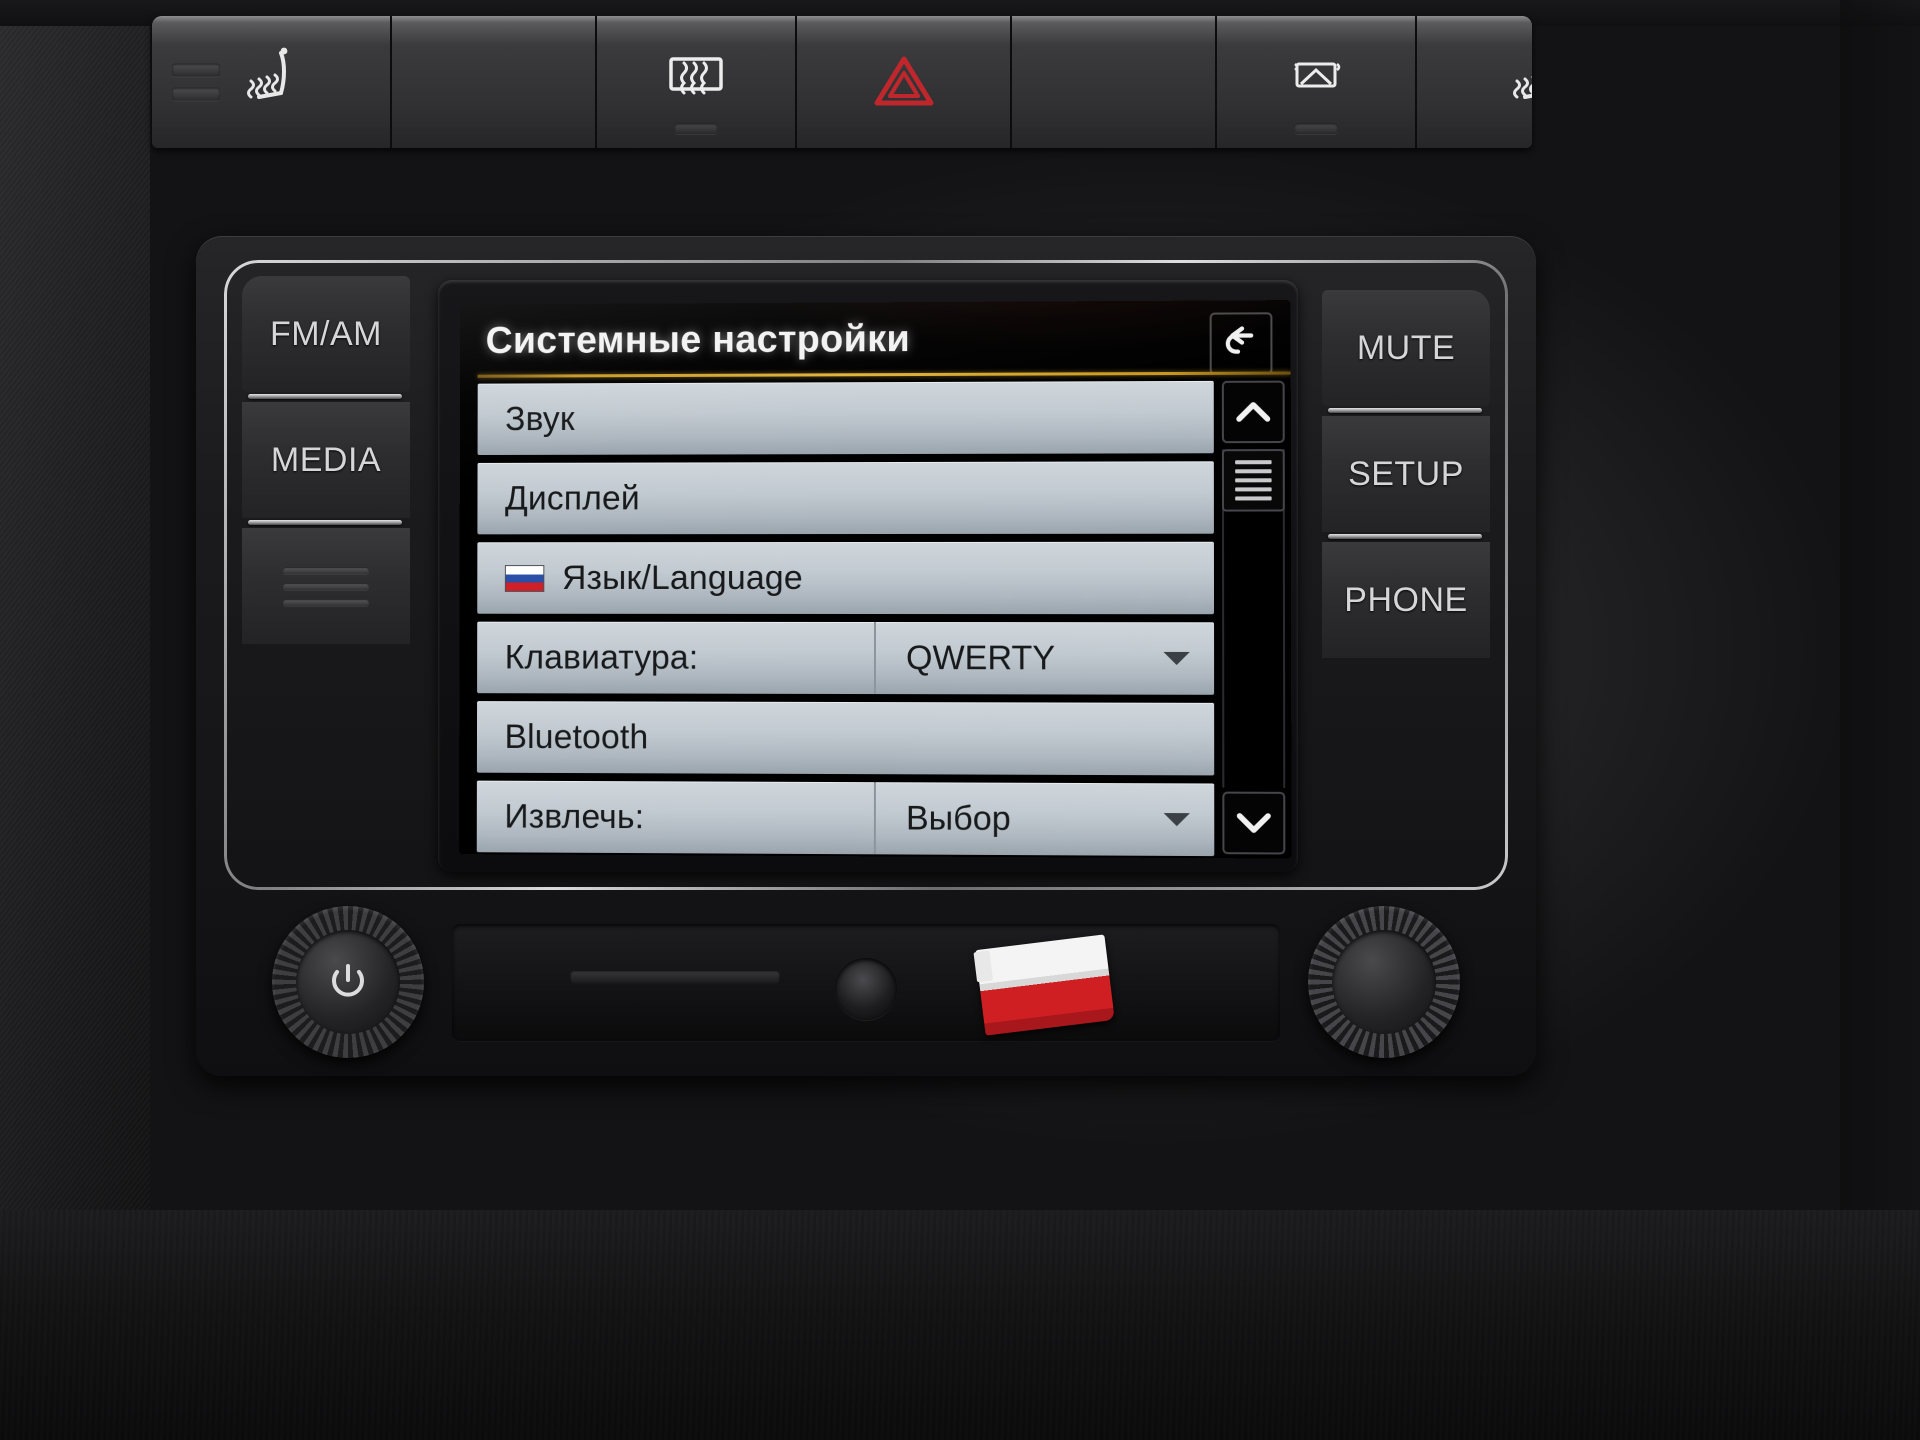 The width and height of the screenshot is (1920, 1440). I want to click on climate-blank-1-button, so click(494, 82).